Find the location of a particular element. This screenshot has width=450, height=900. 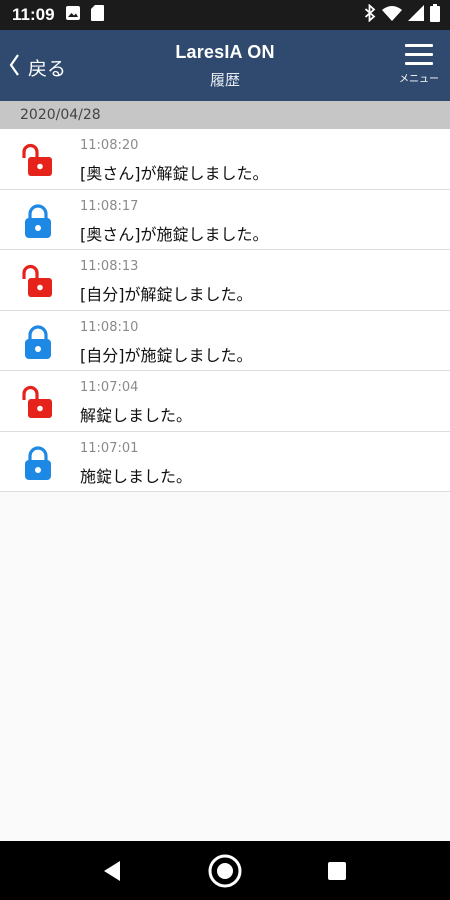

system-navigation-bar is located at coordinates (225, 870).